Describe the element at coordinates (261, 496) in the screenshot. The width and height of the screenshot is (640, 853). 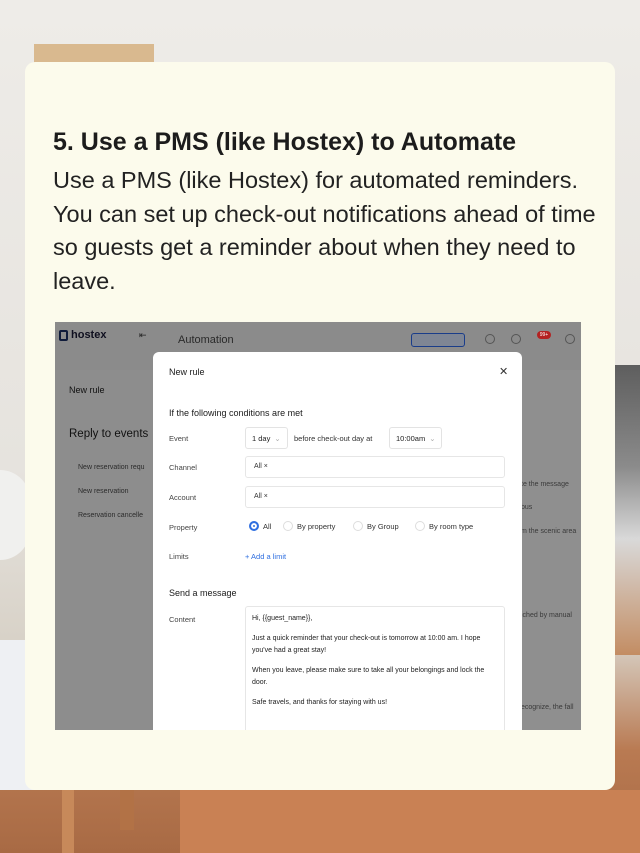
I see `account-tag: All ×` at that location.